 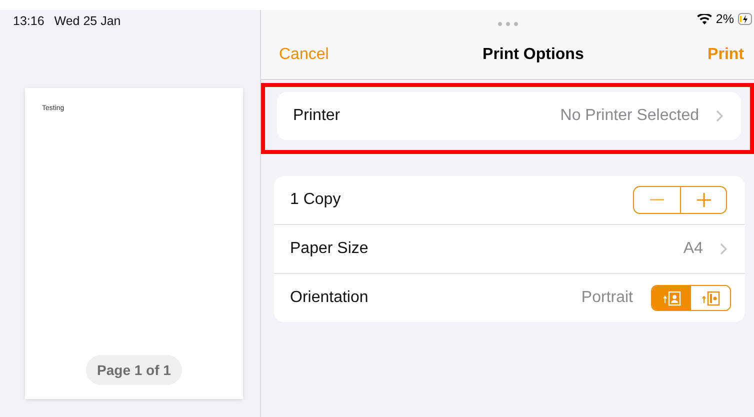 I want to click on minus-icon, so click(x=657, y=200).